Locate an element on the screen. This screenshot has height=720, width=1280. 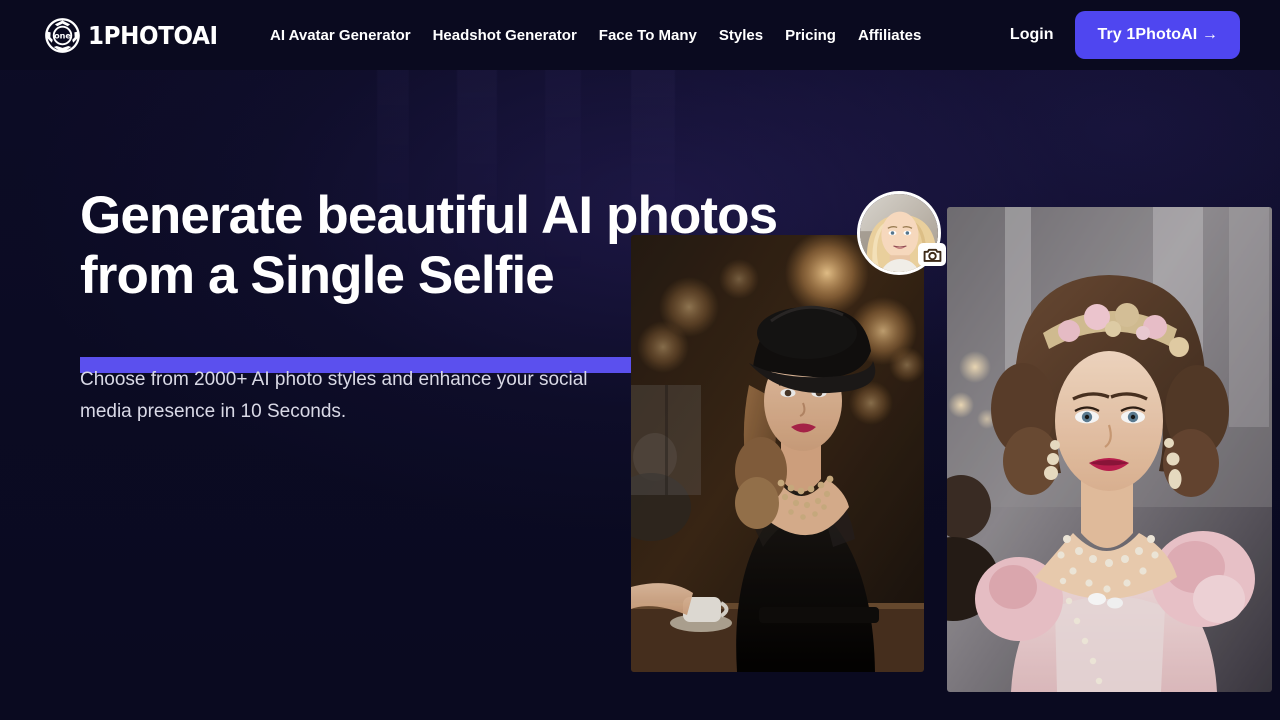
brand-name: 1PHOTOAI is located at coordinates (153, 35).